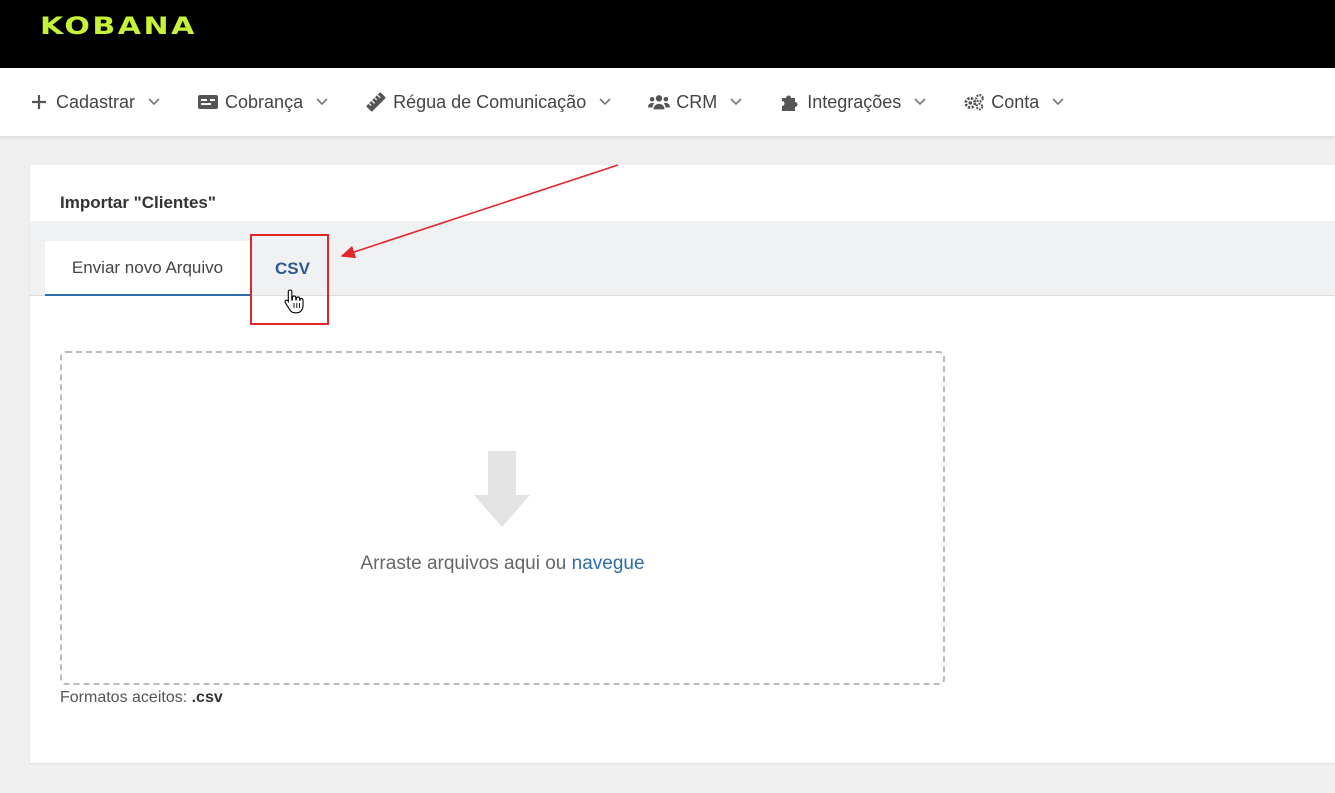 This screenshot has height=793, width=1335. Describe the element at coordinates (39, 102) in the screenshot. I see `plus-icon` at that location.